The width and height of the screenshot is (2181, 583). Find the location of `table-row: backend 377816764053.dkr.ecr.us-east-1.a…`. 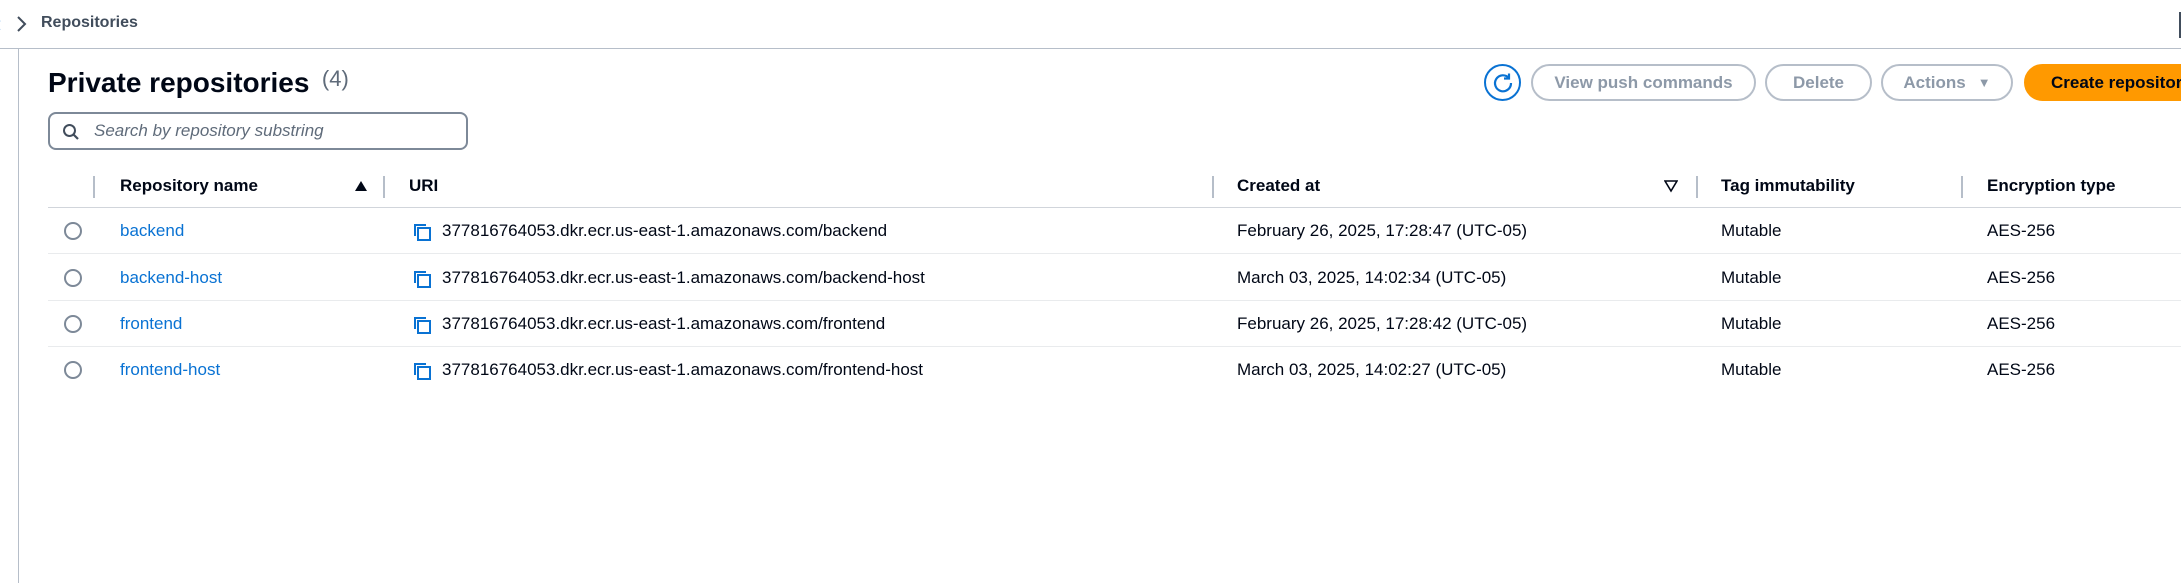

table-row: backend 377816764053.dkr.ecr.us-east-1.a… is located at coordinates (1114, 231).